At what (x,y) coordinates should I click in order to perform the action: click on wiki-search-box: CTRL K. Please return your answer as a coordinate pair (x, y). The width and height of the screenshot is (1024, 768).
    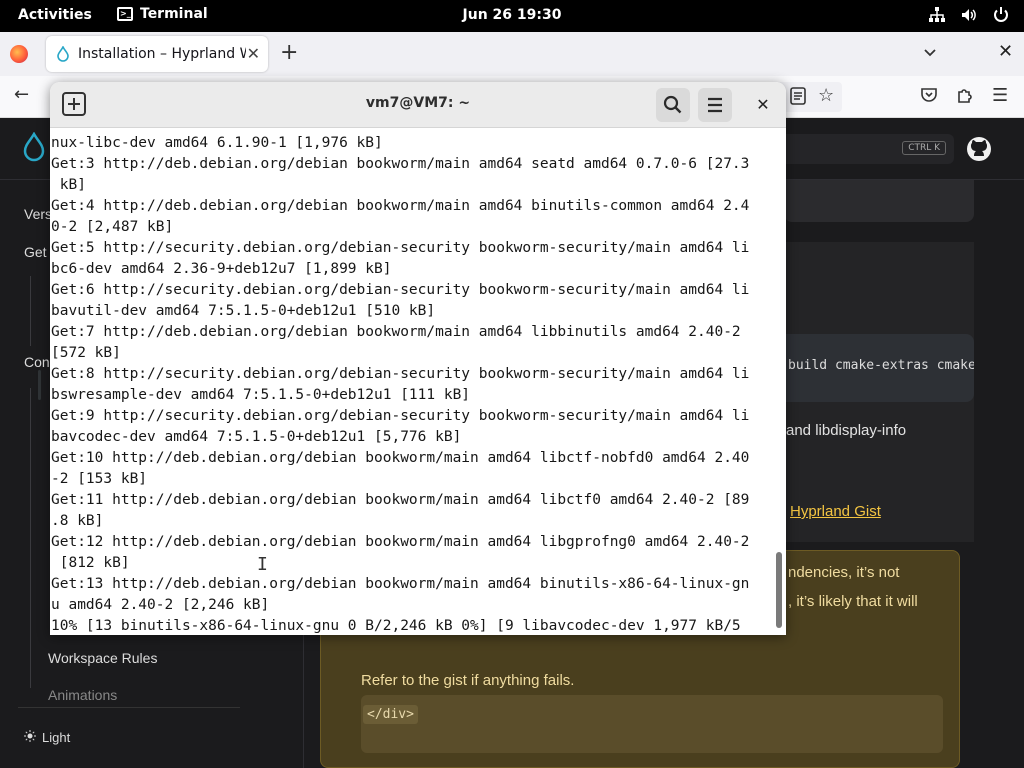
    Looking at the image, I should click on (867, 149).